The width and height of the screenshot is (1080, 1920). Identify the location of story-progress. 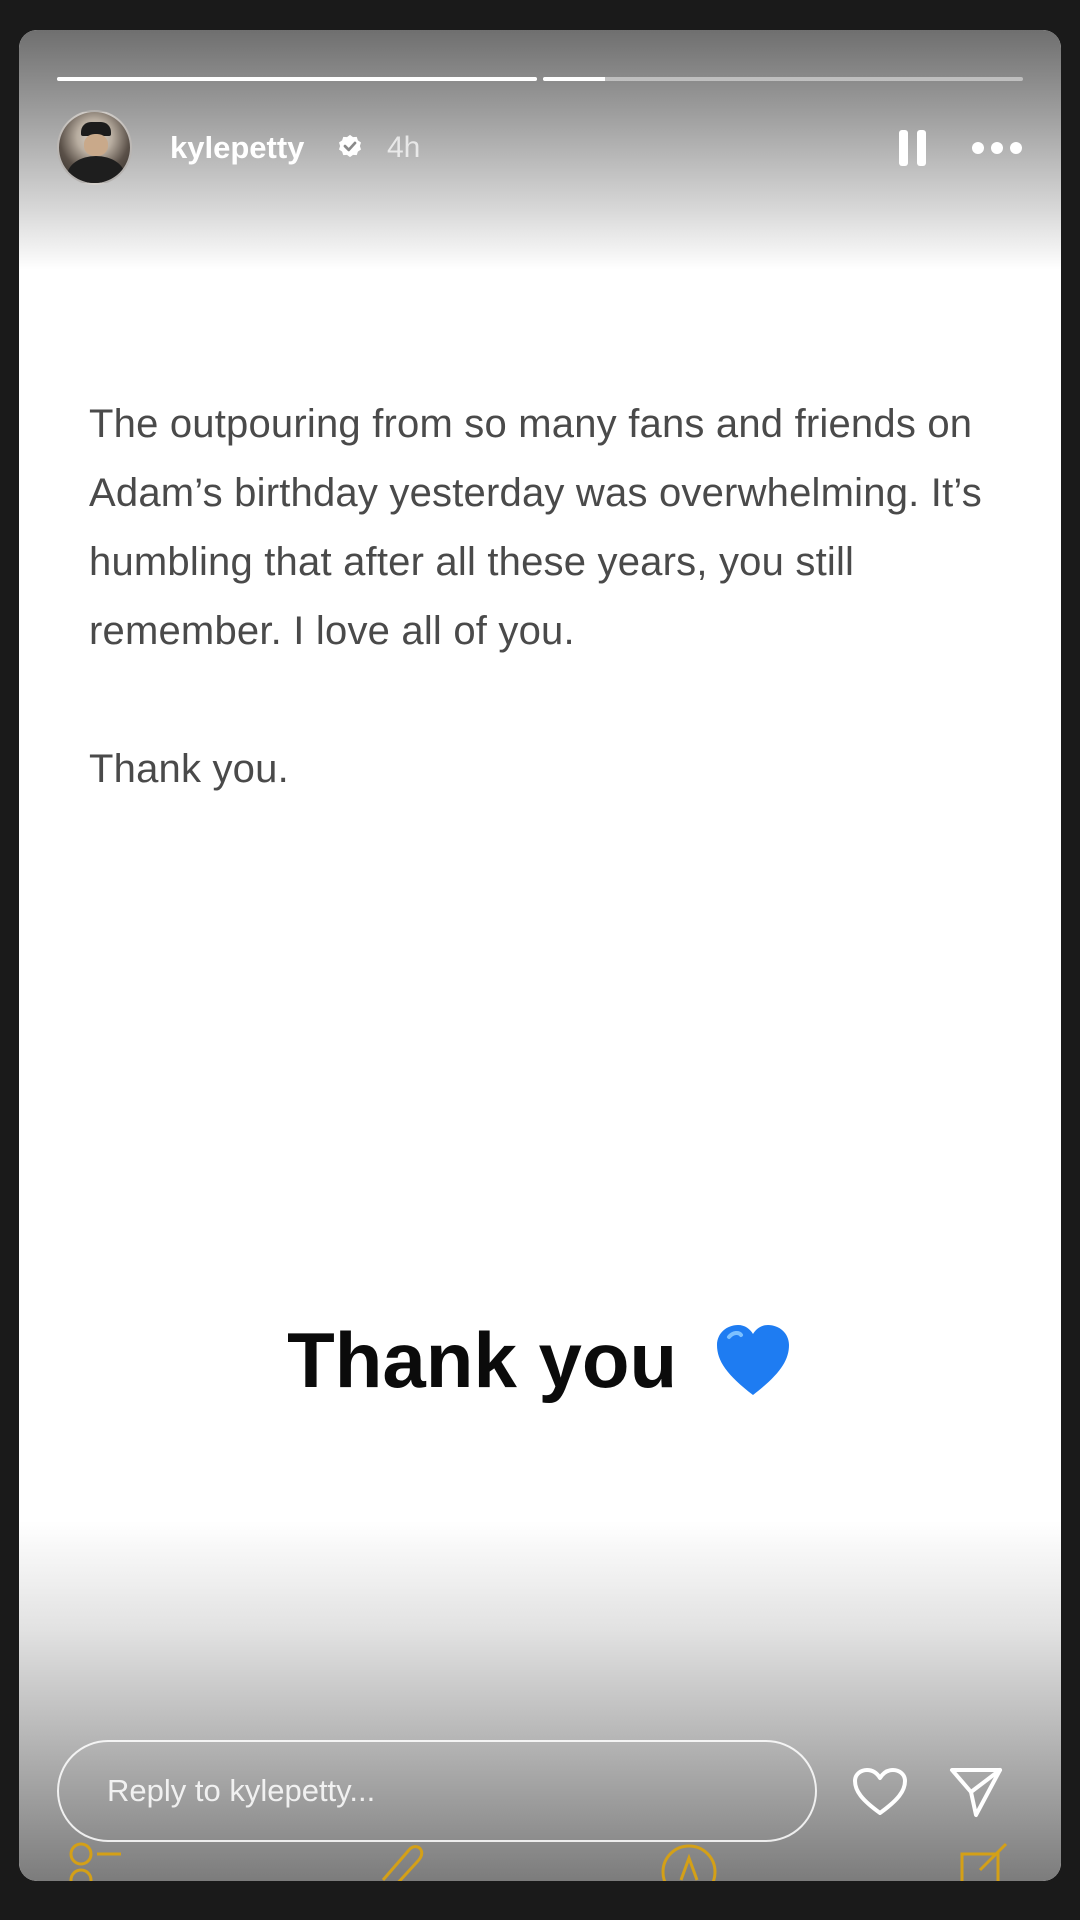
(540, 79).